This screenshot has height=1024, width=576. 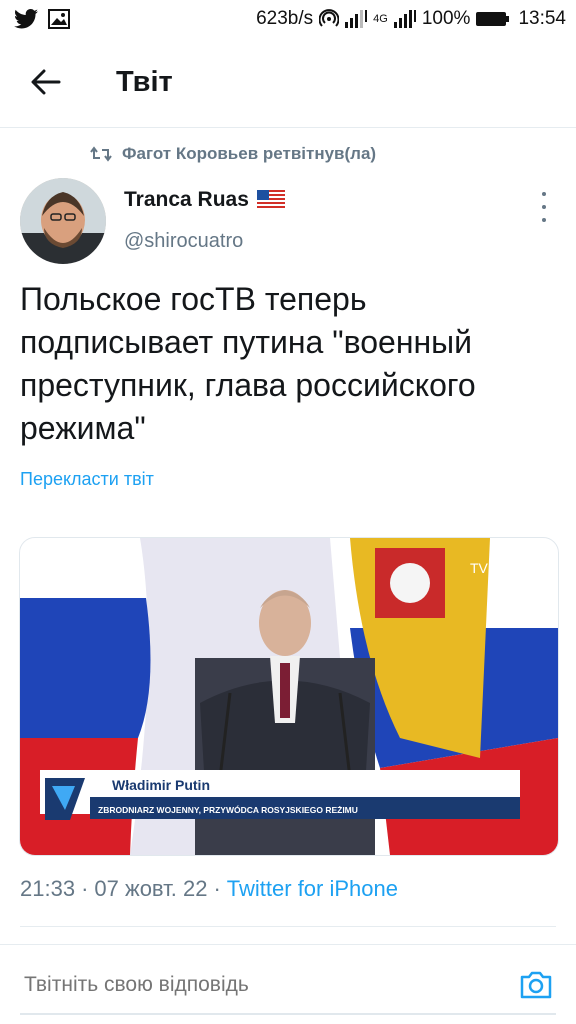 What do you see at coordinates (270, 200) in the screenshot?
I see `us-flag-icon` at bounding box center [270, 200].